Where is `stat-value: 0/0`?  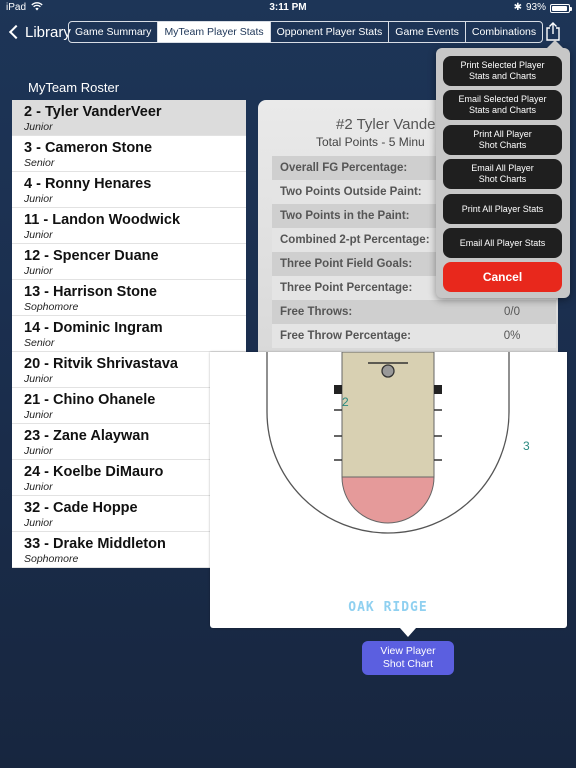 stat-value: 0/0 is located at coordinates (512, 312).